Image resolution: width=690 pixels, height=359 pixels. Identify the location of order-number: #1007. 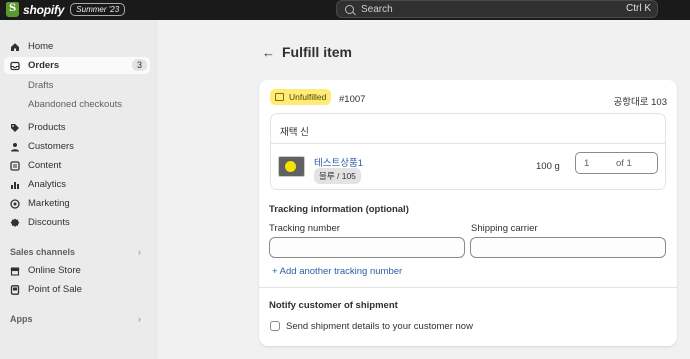
(352, 99).